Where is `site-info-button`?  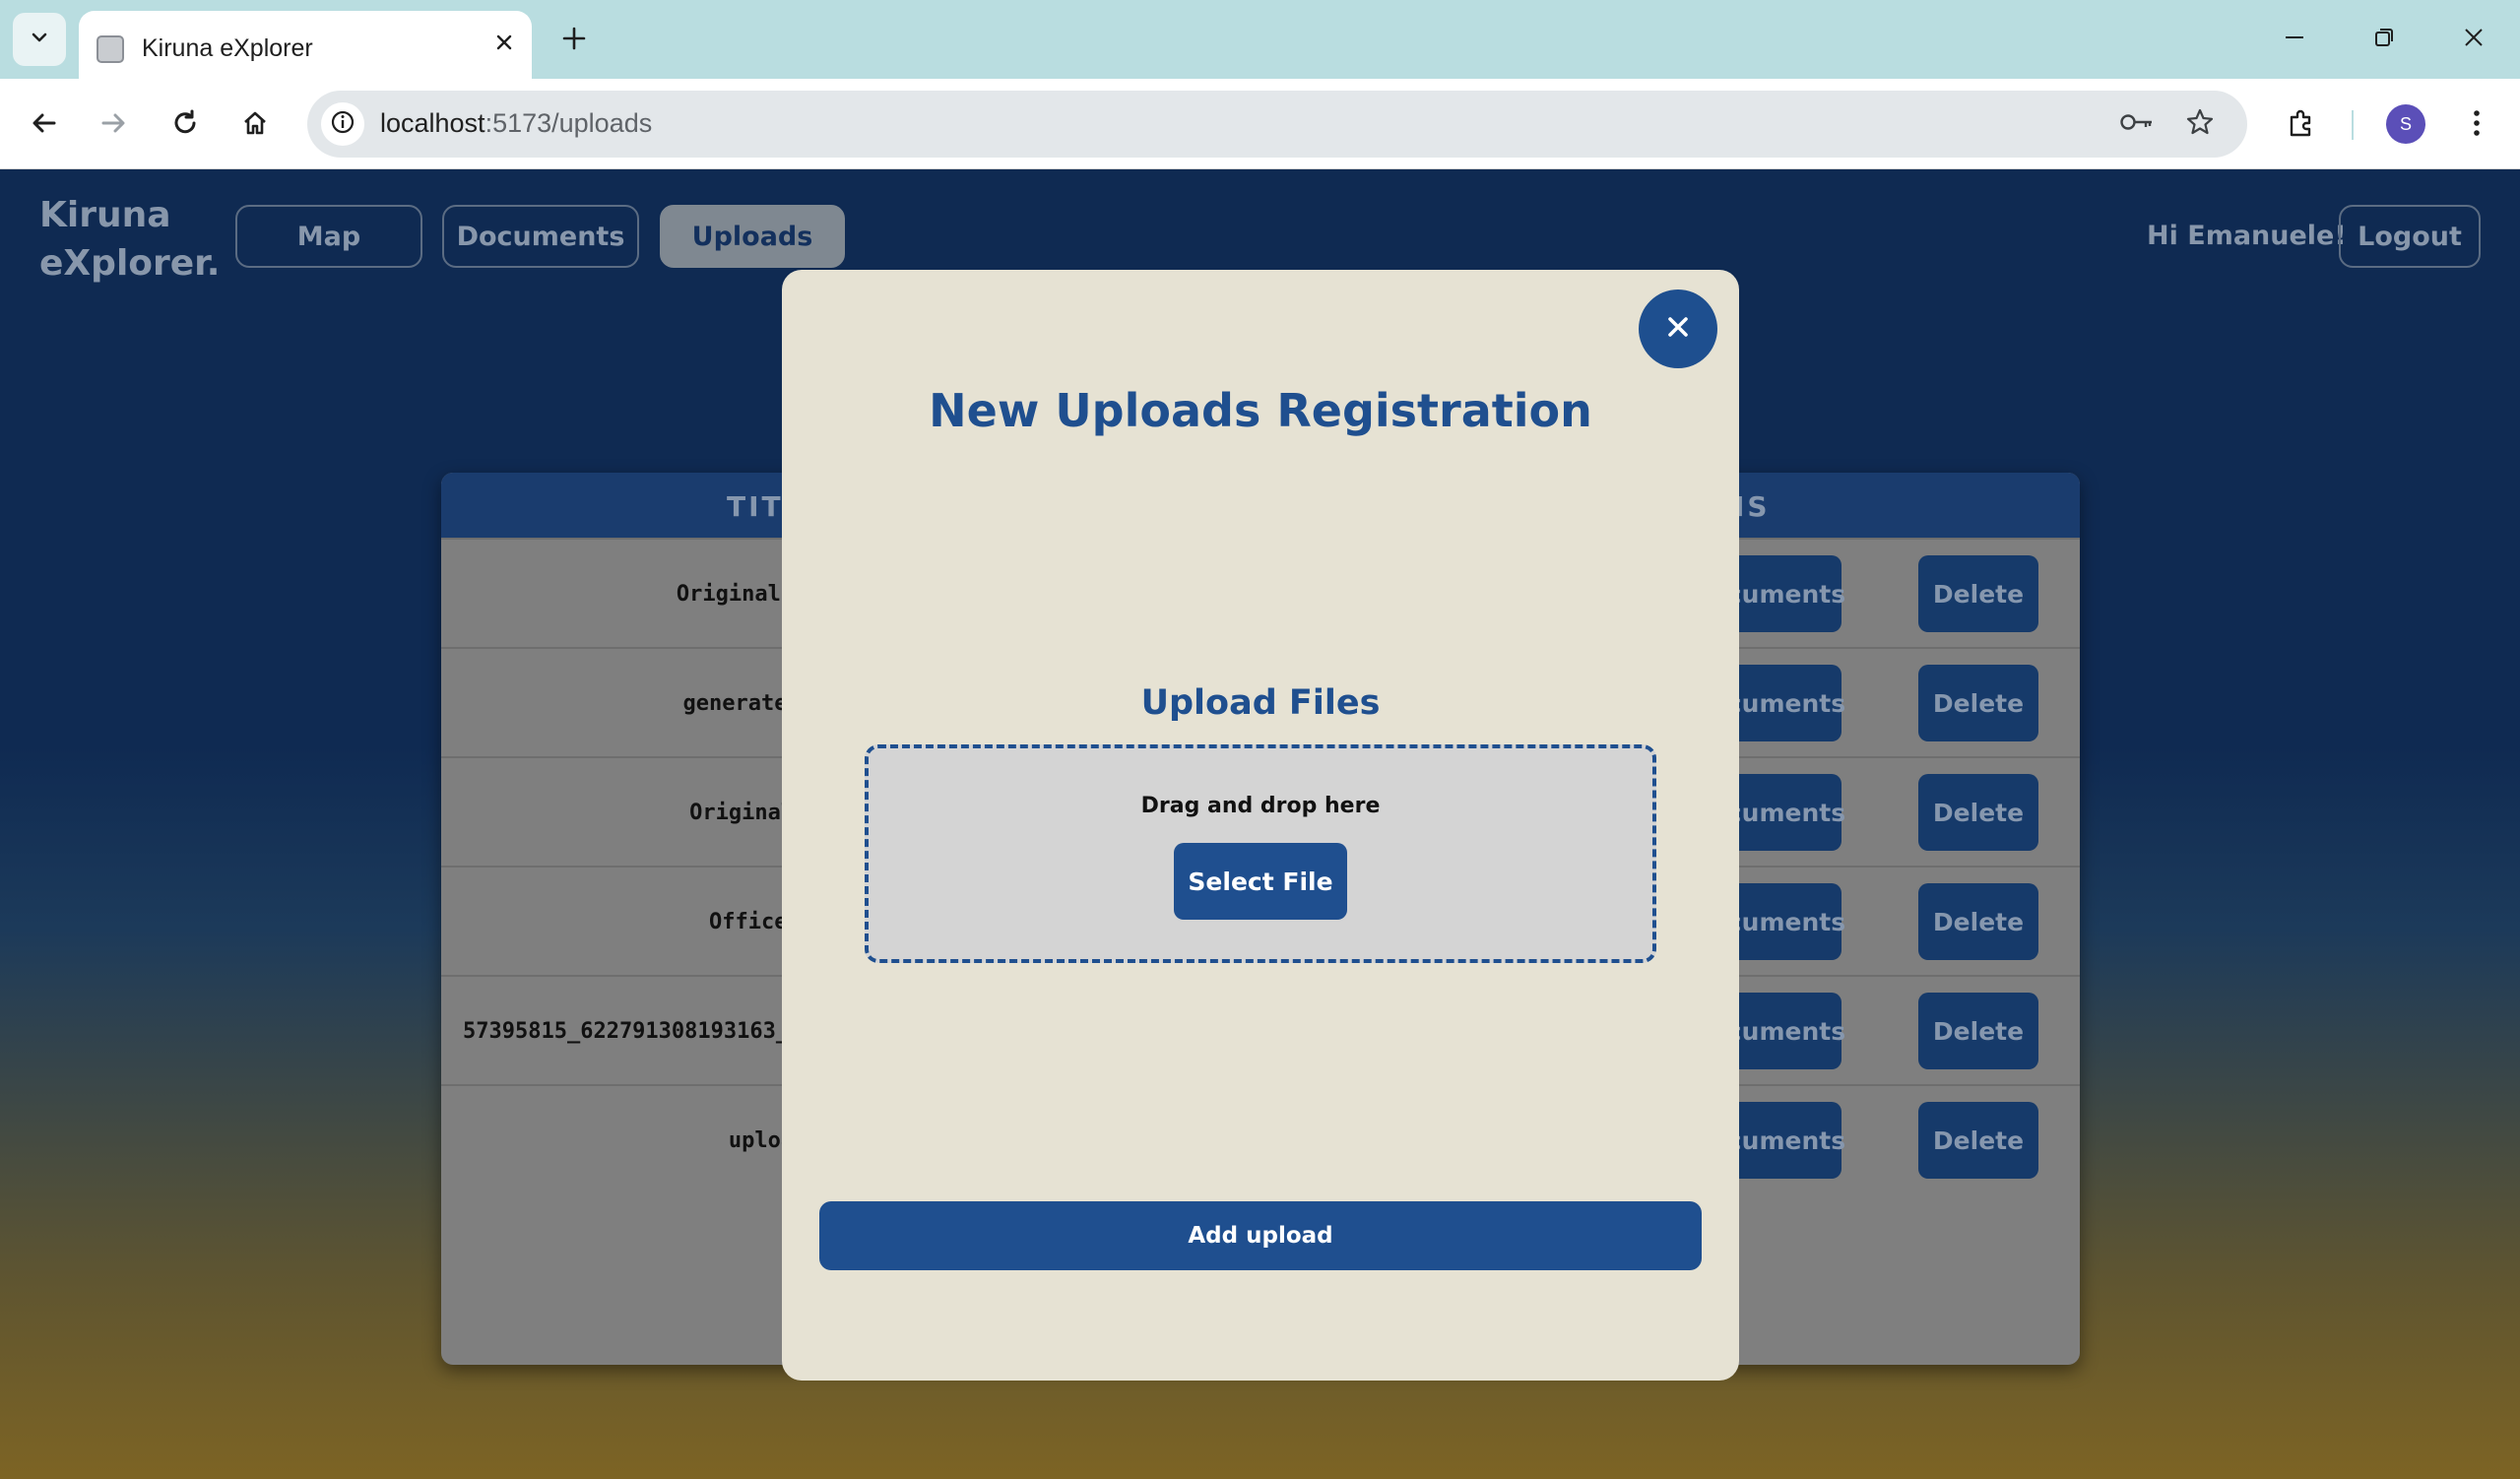 site-info-button is located at coordinates (342, 124).